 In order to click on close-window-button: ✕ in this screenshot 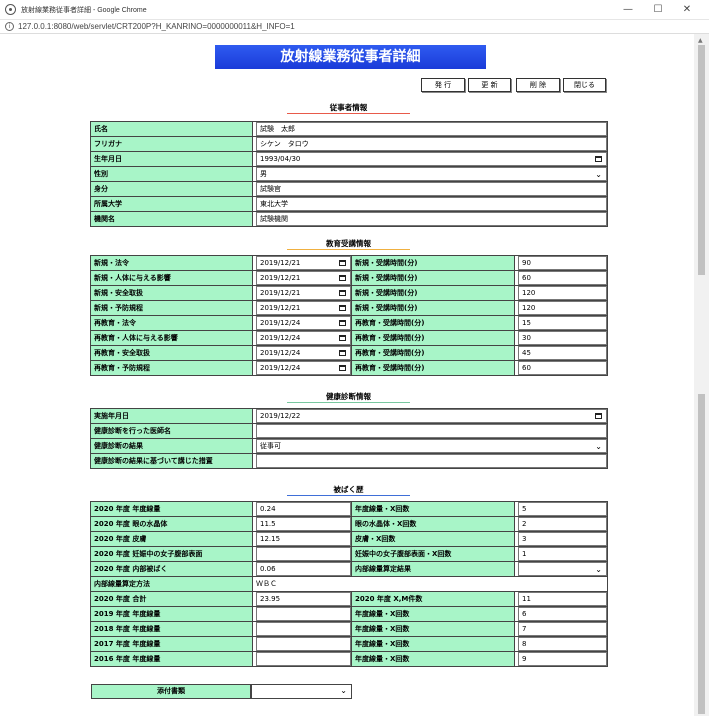, I will do `click(687, 10)`.